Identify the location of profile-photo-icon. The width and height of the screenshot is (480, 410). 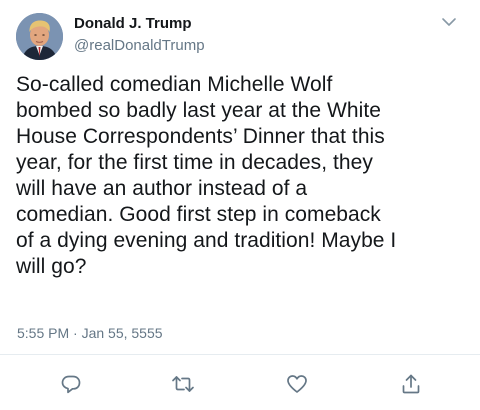
(39, 36).